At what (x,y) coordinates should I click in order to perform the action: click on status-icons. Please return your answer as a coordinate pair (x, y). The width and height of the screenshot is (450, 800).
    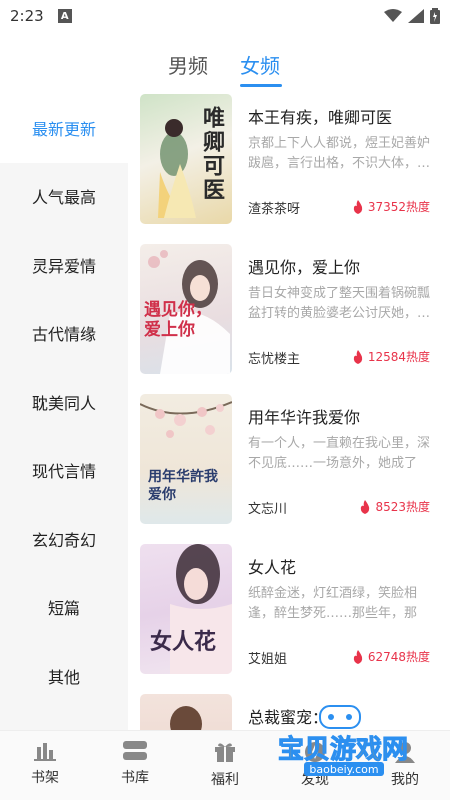
    Looking at the image, I should click on (412, 16).